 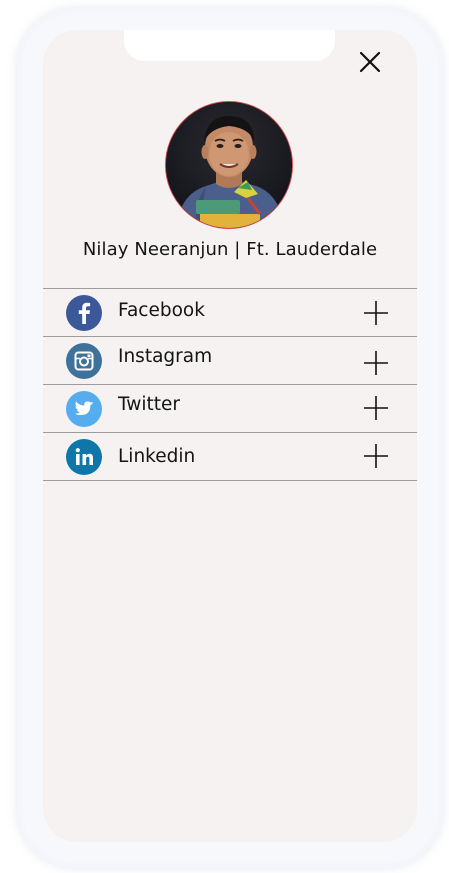 What do you see at coordinates (230, 249) in the screenshot?
I see `profile-name: Nilay Neeranjun | Ft. Lauderdale` at bounding box center [230, 249].